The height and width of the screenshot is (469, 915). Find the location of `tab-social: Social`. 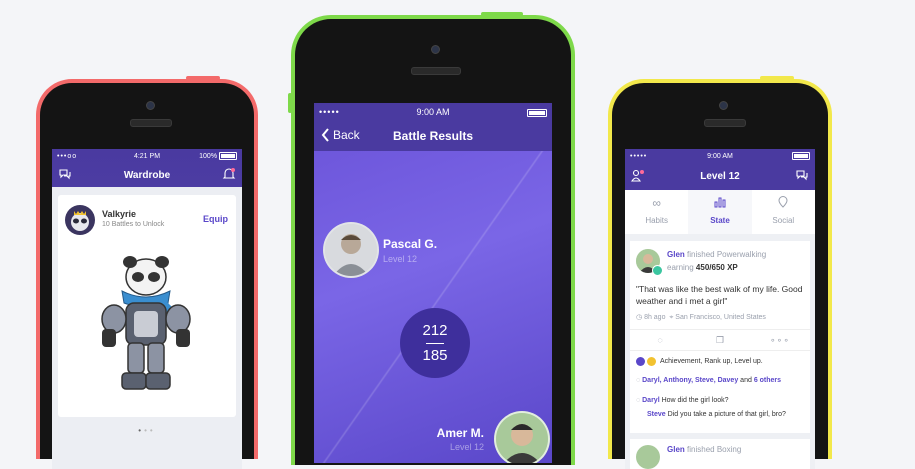

tab-social: Social is located at coordinates (783, 212).